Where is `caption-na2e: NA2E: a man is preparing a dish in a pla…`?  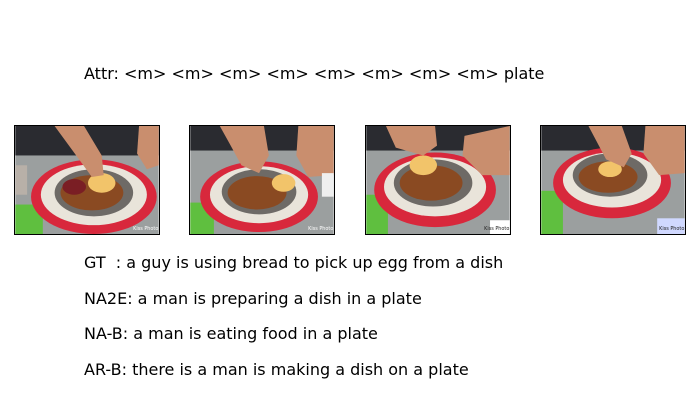
caption-na2e: NA2E: a man is preparing a dish in a pla… is located at coordinates (253, 298).